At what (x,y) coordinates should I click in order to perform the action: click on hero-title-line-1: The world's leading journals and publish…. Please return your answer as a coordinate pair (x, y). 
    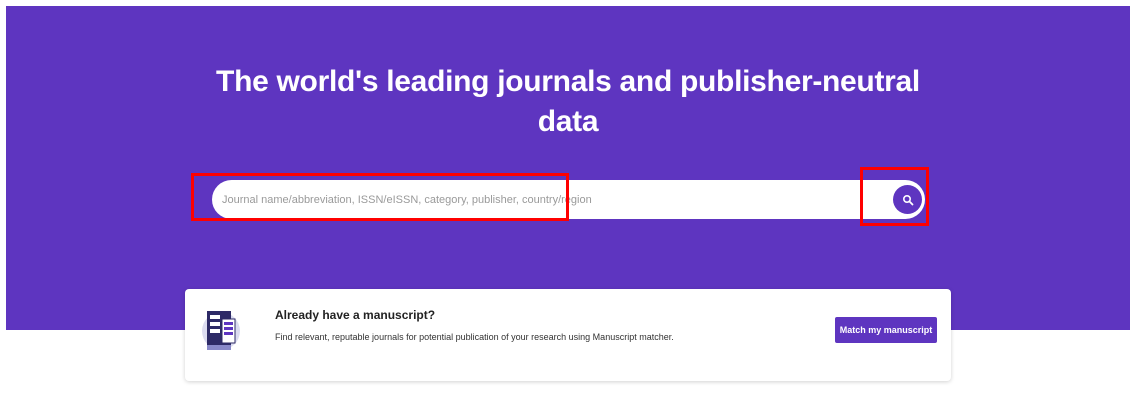
    Looking at the image, I should click on (568, 81).